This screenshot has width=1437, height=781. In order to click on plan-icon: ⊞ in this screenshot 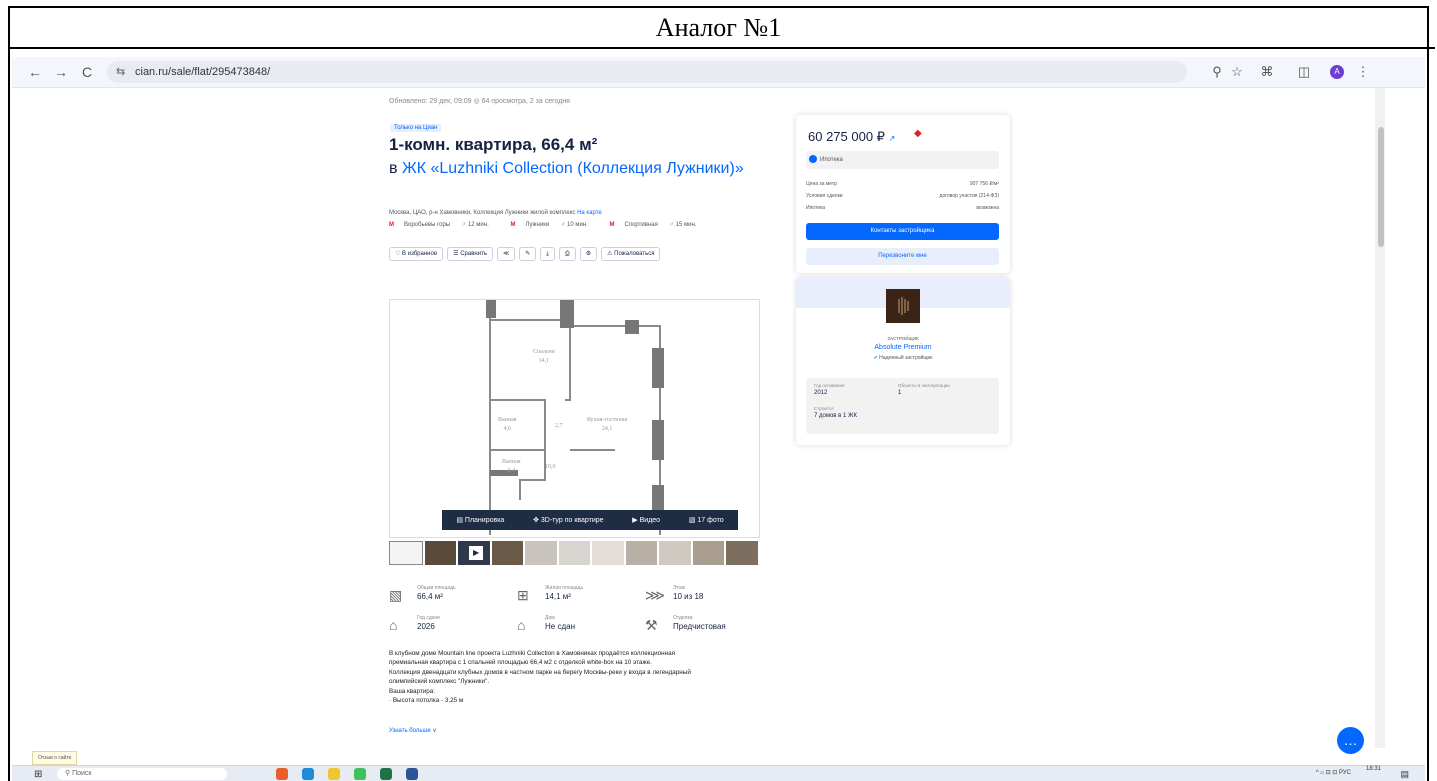, I will do `click(523, 595)`.